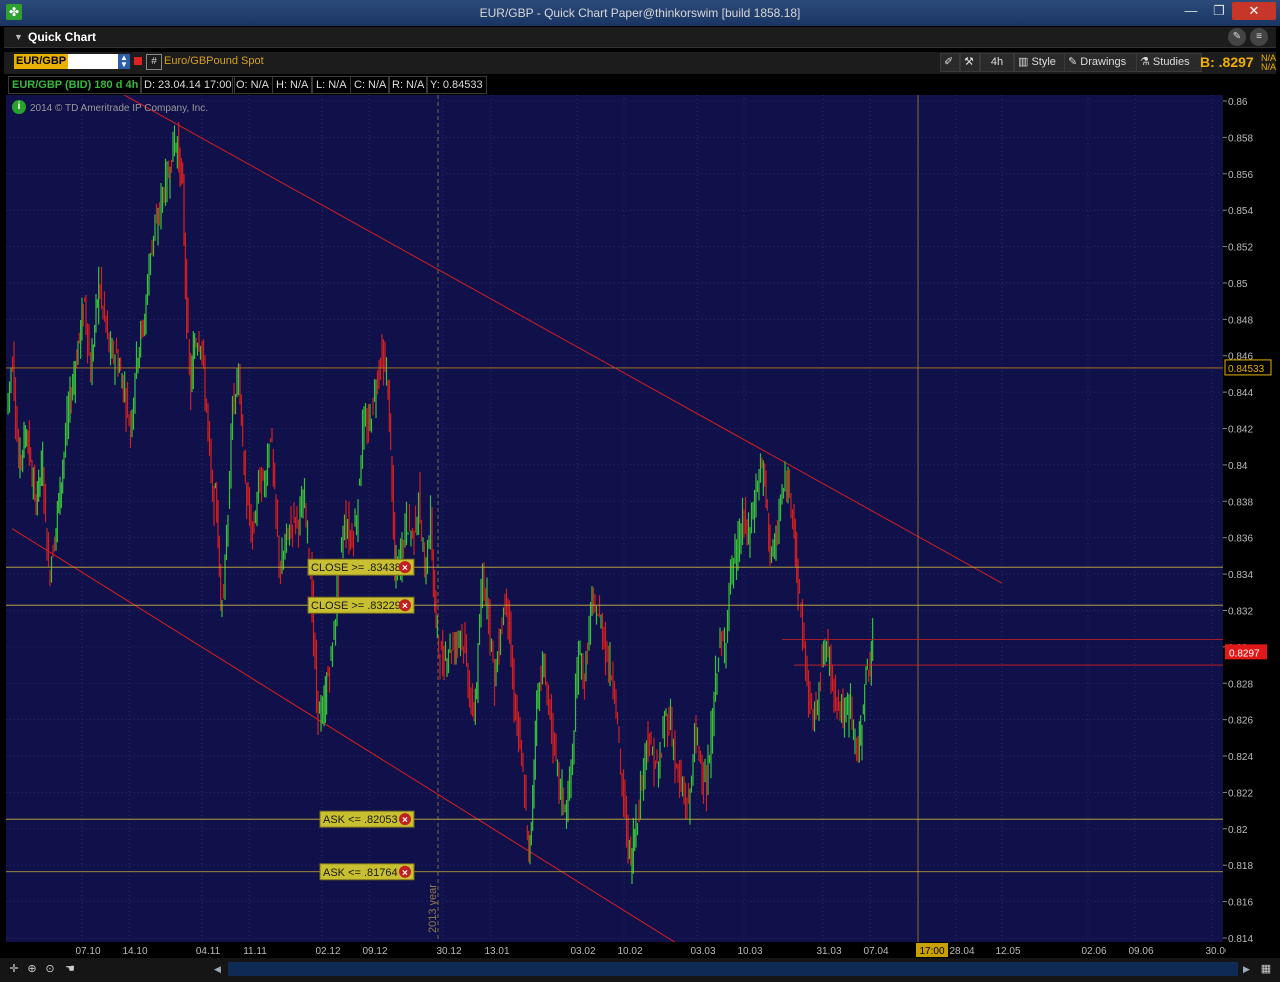 The height and width of the screenshot is (982, 1280). What do you see at coordinates (1238, 102) in the screenshot?
I see `price-tick-label: 0.86` at bounding box center [1238, 102].